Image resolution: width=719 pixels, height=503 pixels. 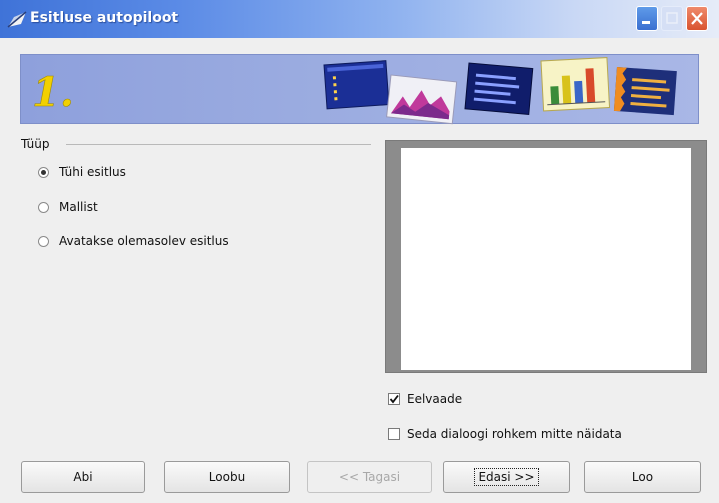 I want to click on back-button-label: << Tagasi, so click(x=369, y=477).